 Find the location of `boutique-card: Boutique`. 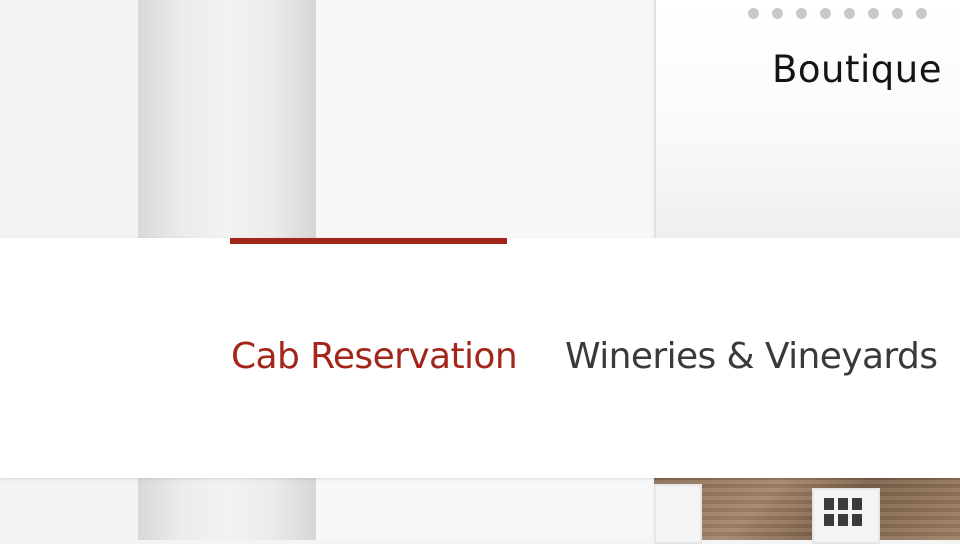

boutique-card: Boutique is located at coordinates (807, 119).